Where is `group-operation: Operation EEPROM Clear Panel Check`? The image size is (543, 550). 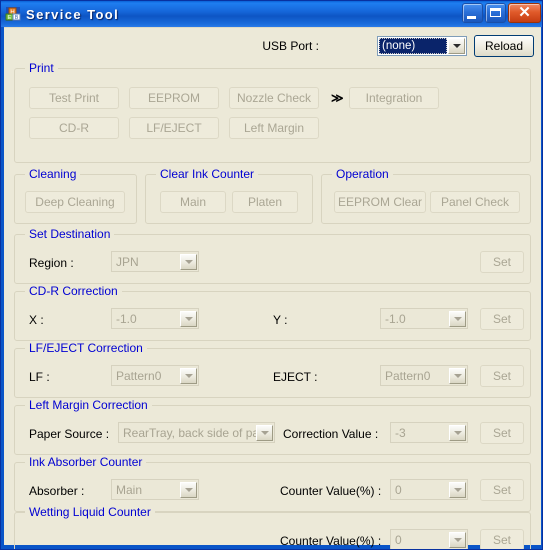 group-operation: Operation EEPROM Clear Panel Check is located at coordinates (426, 195).